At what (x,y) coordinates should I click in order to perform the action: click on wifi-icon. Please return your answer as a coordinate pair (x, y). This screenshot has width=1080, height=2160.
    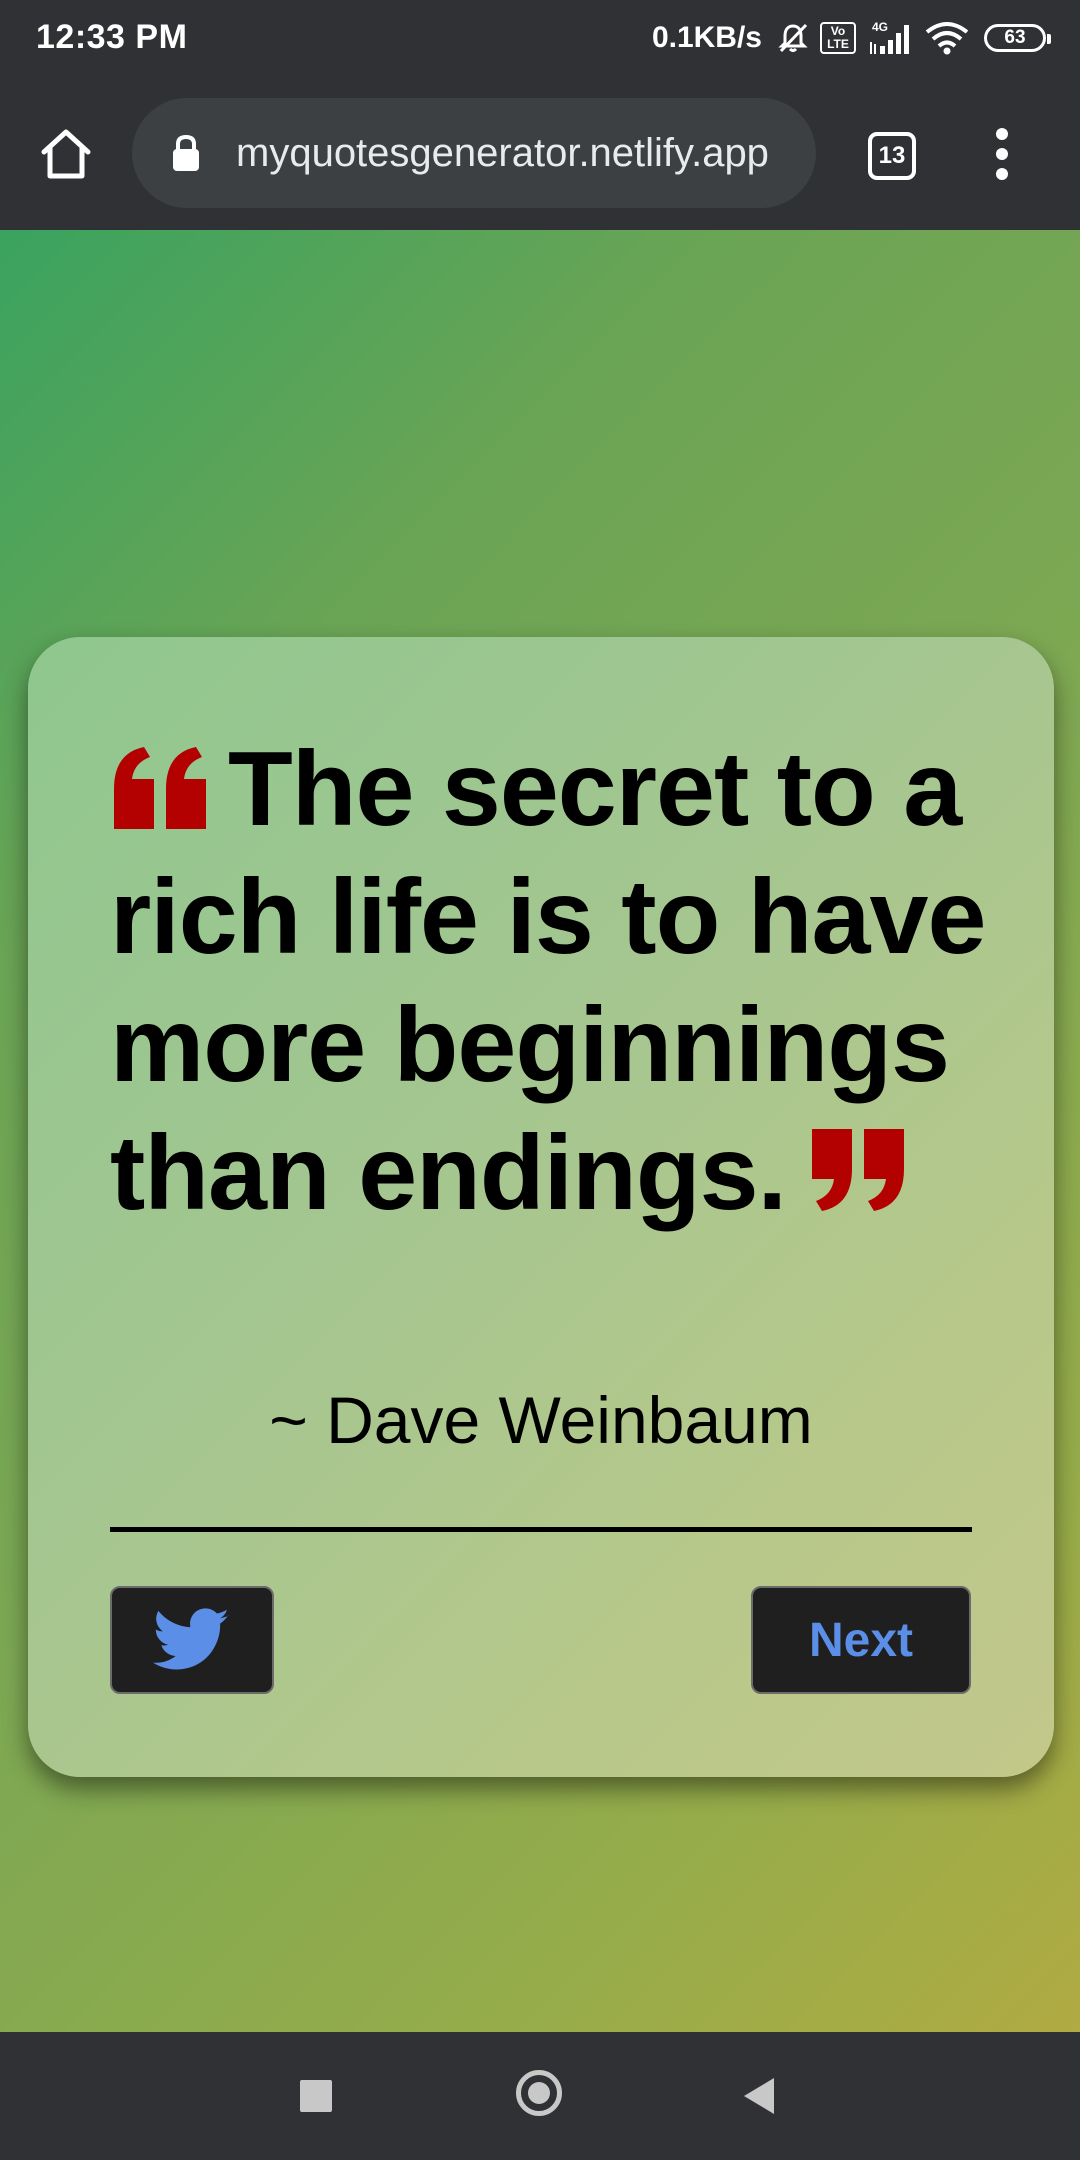
    Looking at the image, I should click on (947, 38).